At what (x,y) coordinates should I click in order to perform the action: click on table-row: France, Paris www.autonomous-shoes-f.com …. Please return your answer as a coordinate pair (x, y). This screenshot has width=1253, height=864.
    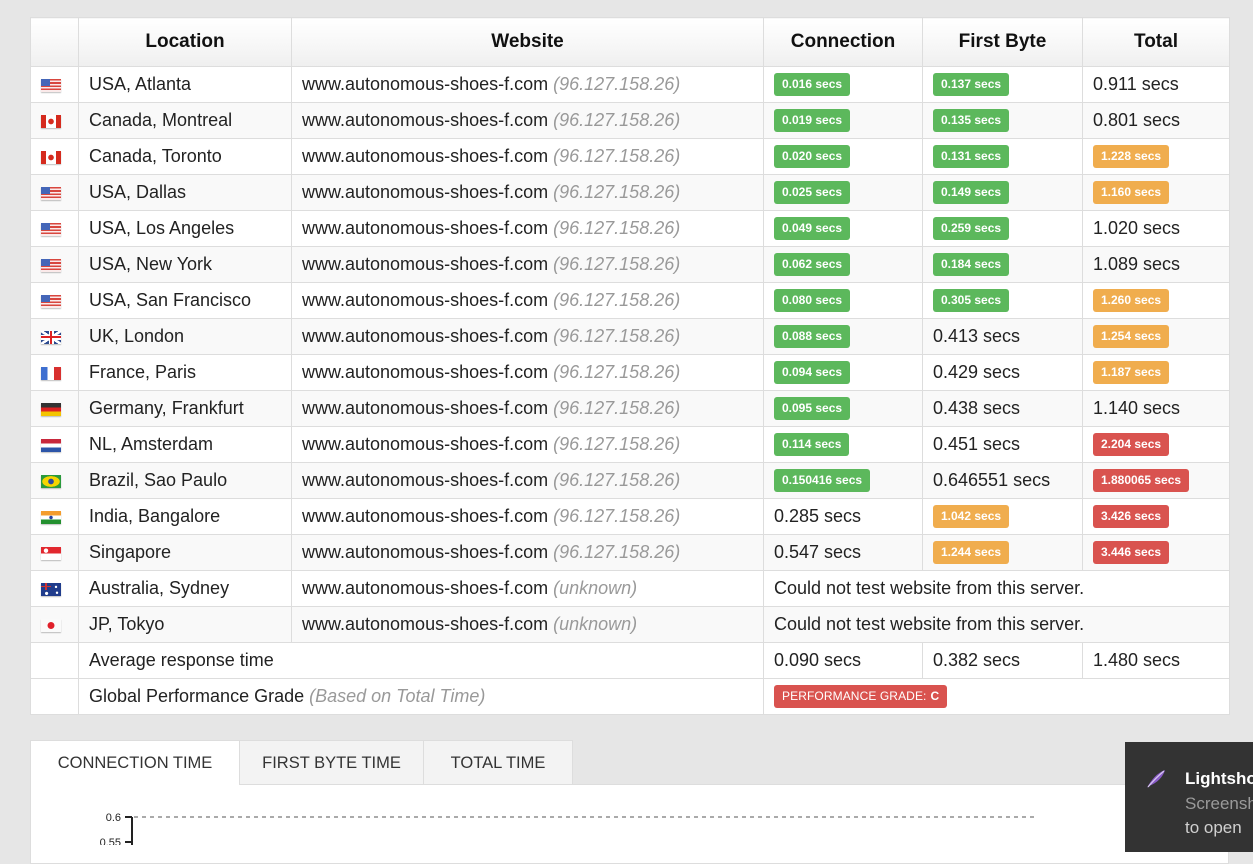
    Looking at the image, I should click on (630, 372).